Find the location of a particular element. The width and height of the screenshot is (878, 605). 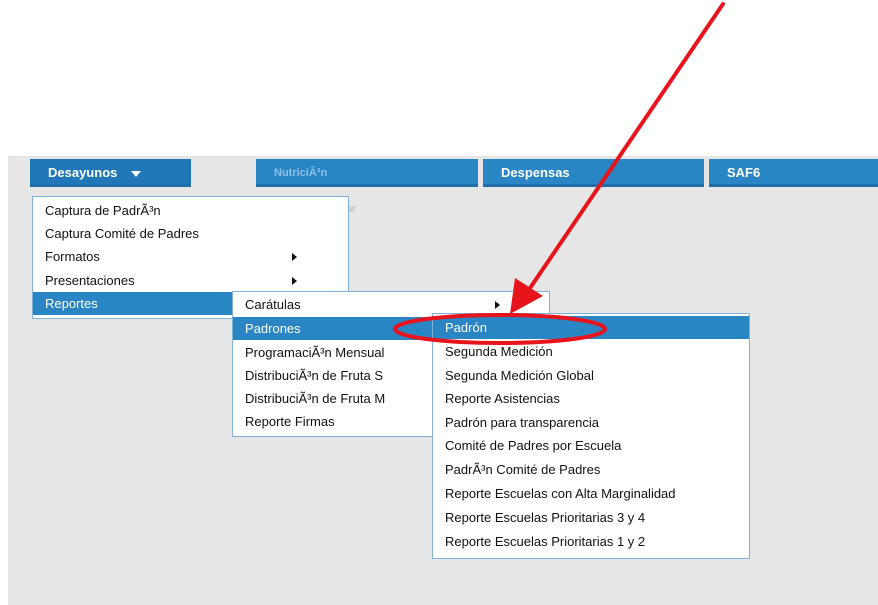

tab-label: Despensas is located at coordinates (535, 172).